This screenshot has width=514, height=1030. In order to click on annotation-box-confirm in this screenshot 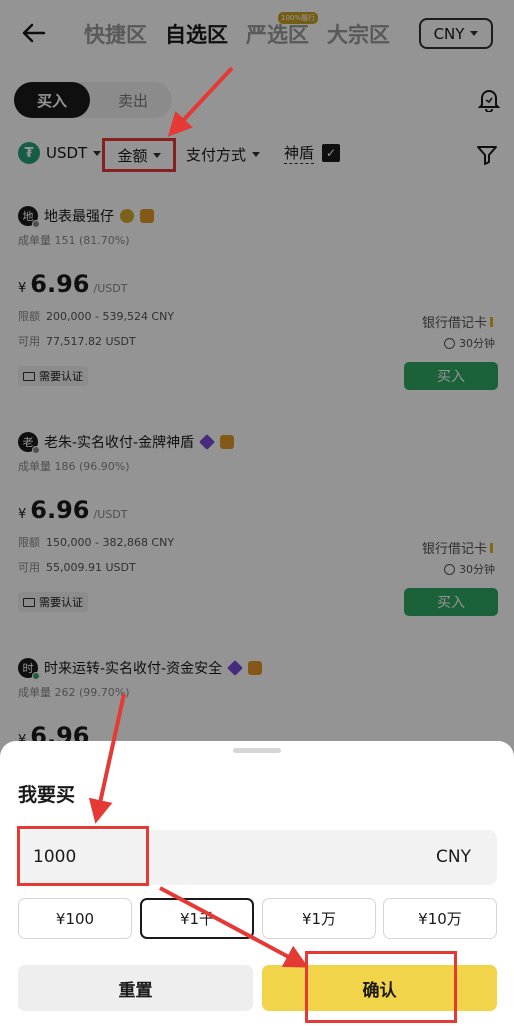, I will do `click(381, 987)`.